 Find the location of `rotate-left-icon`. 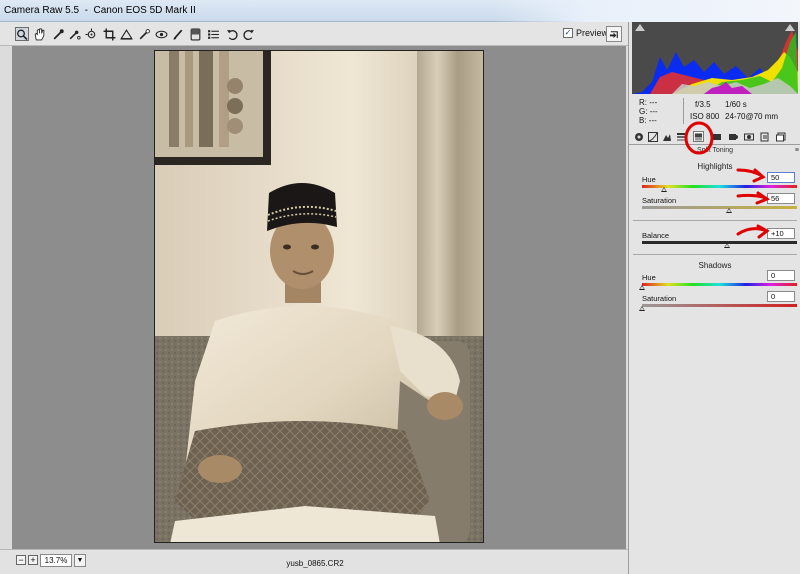

rotate-left-icon is located at coordinates (232, 34).